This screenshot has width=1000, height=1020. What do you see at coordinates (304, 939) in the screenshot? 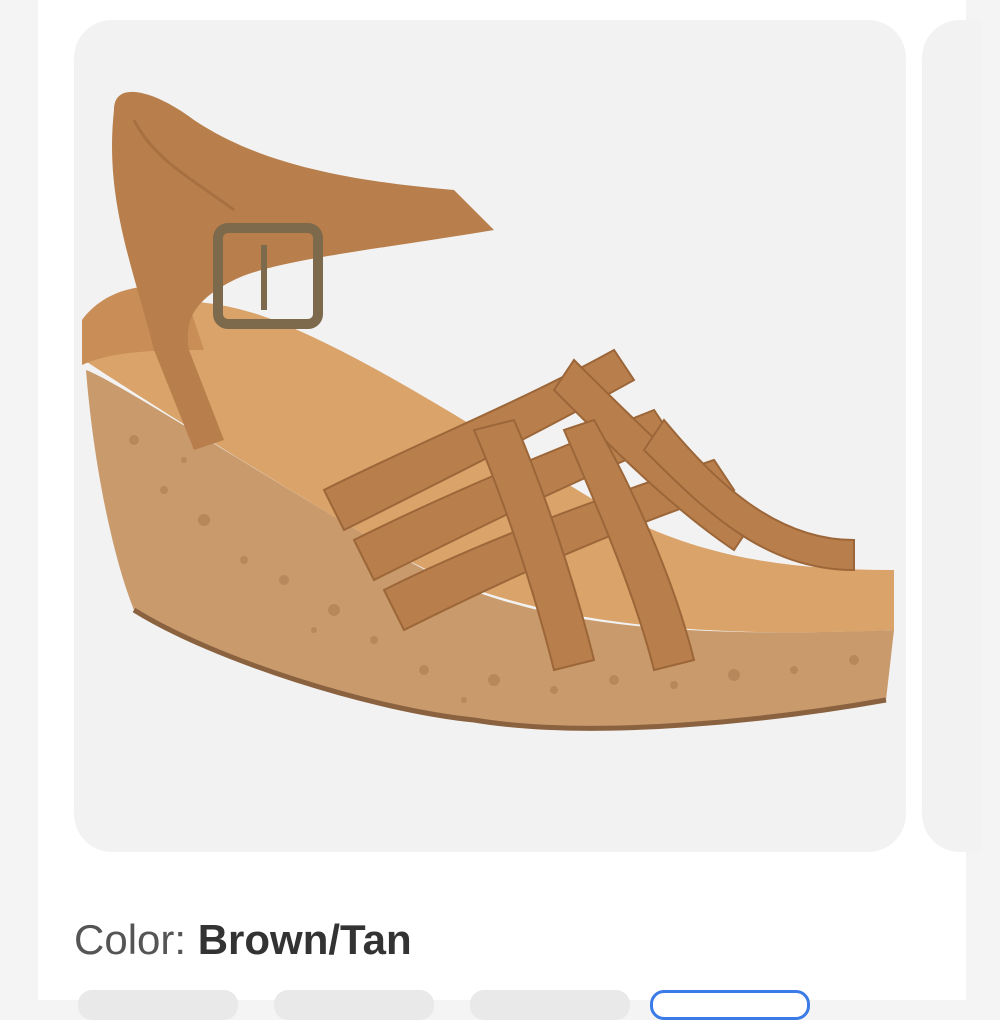
I see `color-value: Brown/Tan` at bounding box center [304, 939].